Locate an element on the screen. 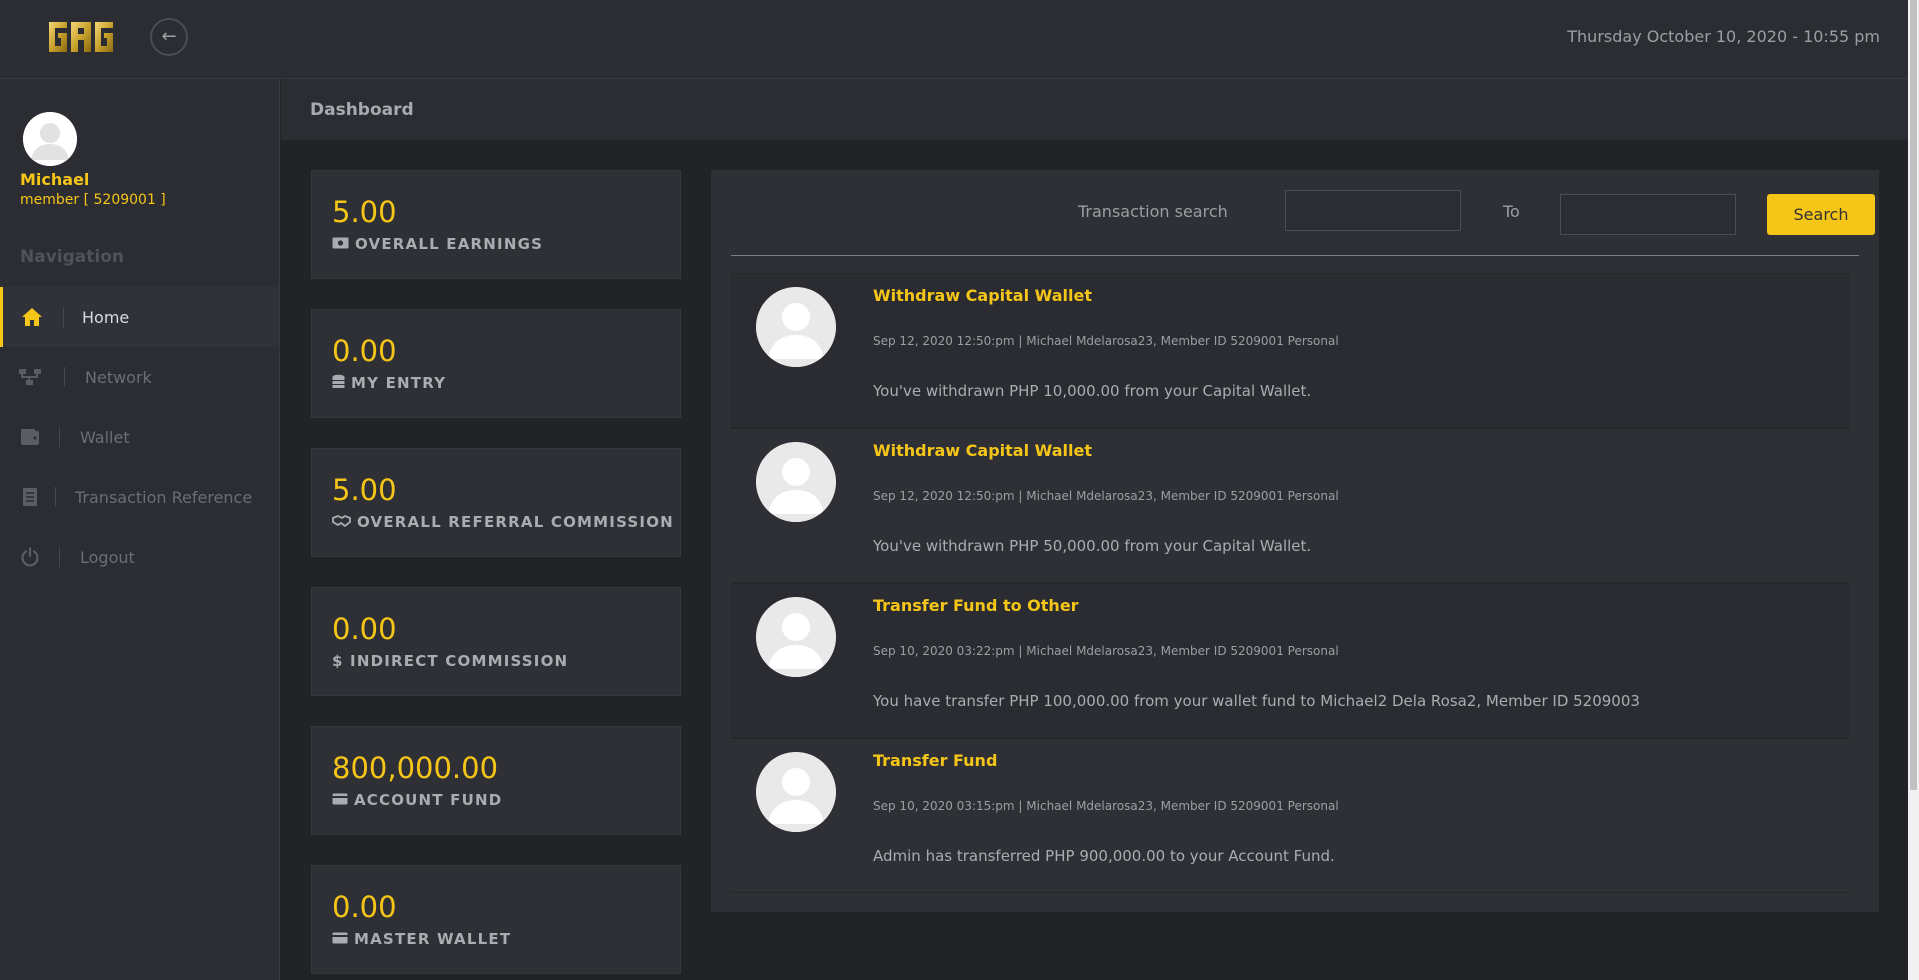  back-button: ← is located at coordinates (169, 37).